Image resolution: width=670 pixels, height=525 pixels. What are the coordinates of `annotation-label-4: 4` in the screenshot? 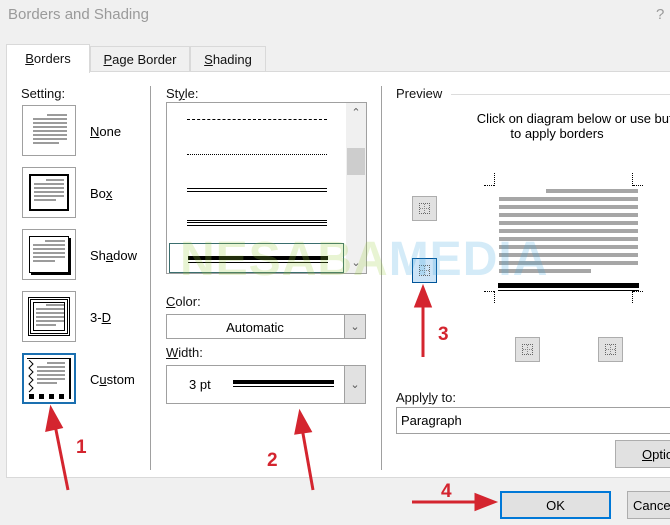 It's located at (446, 491).